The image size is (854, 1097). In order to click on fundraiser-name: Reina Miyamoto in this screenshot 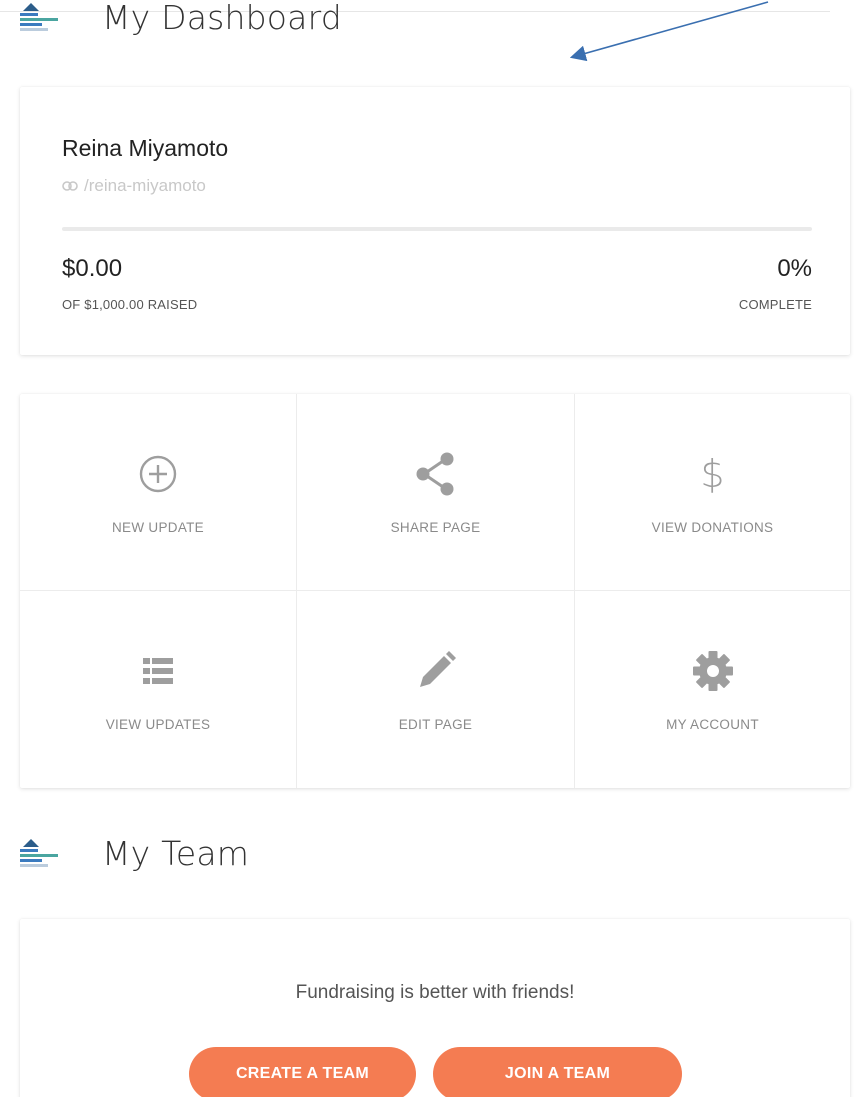, I will do `click(145, 148)`.